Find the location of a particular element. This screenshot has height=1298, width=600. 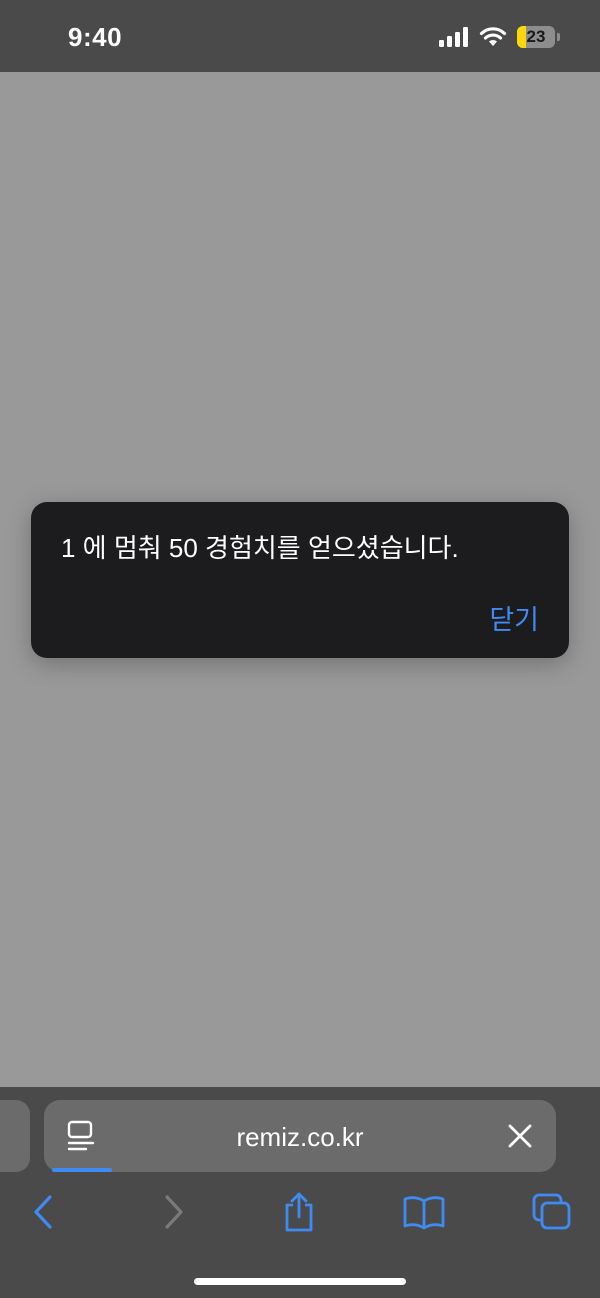

alert-message: 1 에 멈춰 50 경험치를 얻으셨습니다. is located at coordinates (260, 548).